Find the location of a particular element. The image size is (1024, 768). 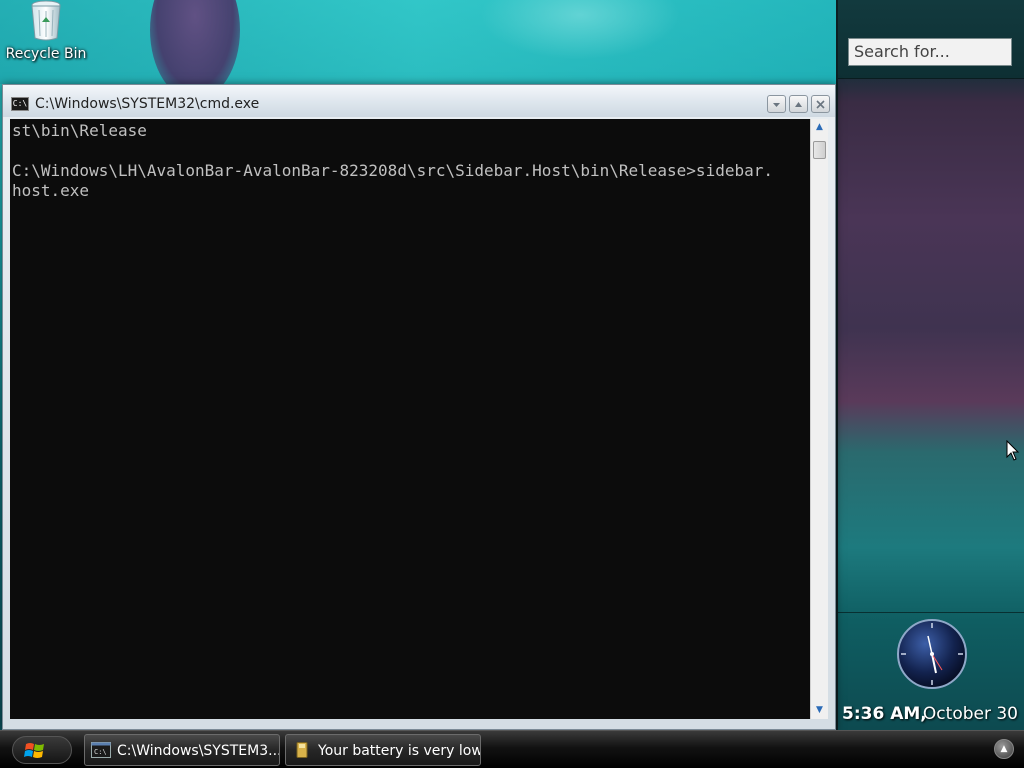

recycle-bin-shortcut: Recycle Bin is located at coordinates (46, 35).